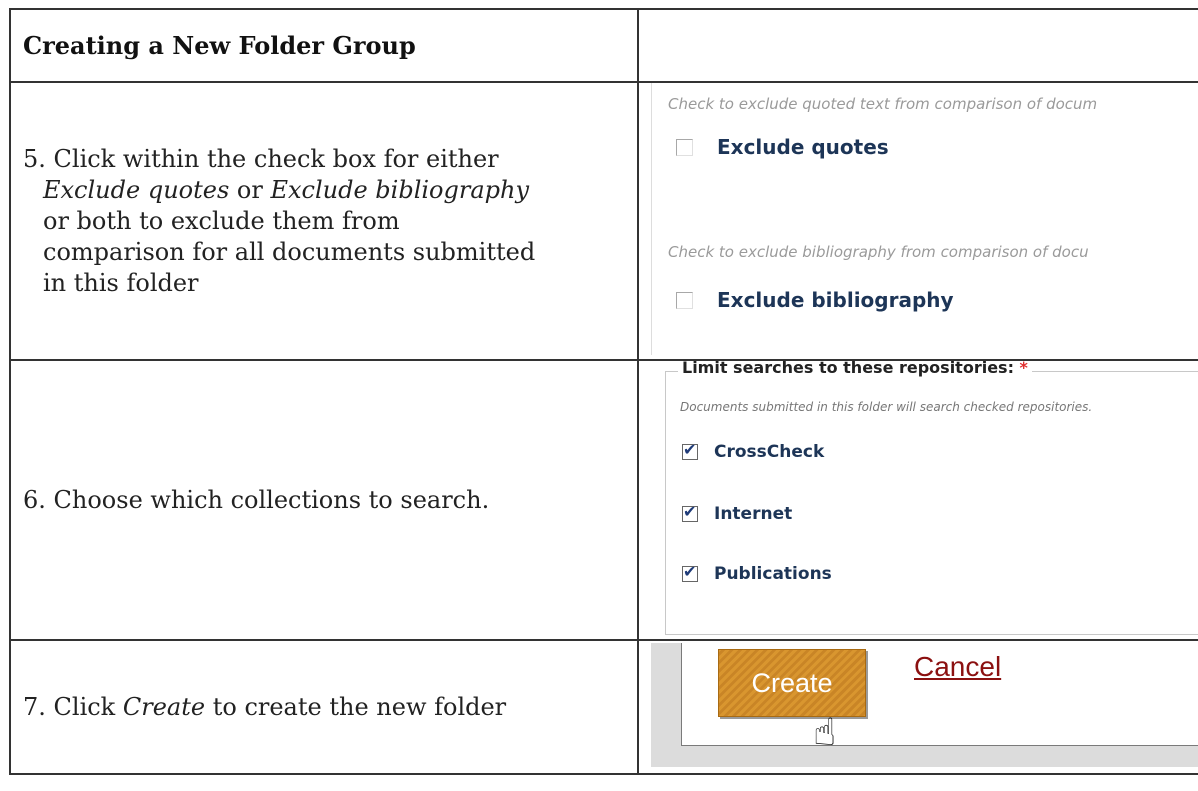  I want to click on step-7-text: 7. Click Create to create the new folder, so click(324, 707).